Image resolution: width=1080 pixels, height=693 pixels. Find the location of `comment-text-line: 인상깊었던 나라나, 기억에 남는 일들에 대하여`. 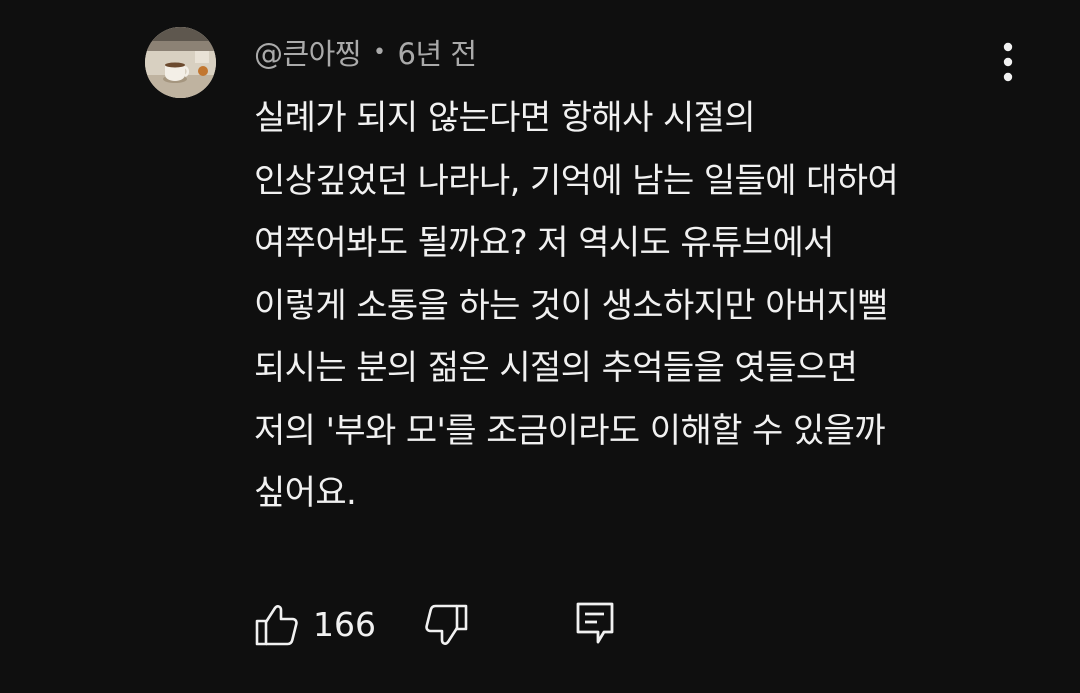

comment-text-line: 인상깊었던 나라나, 기억에 남는 일들에 대하여 is located at coordinates (576, 180).